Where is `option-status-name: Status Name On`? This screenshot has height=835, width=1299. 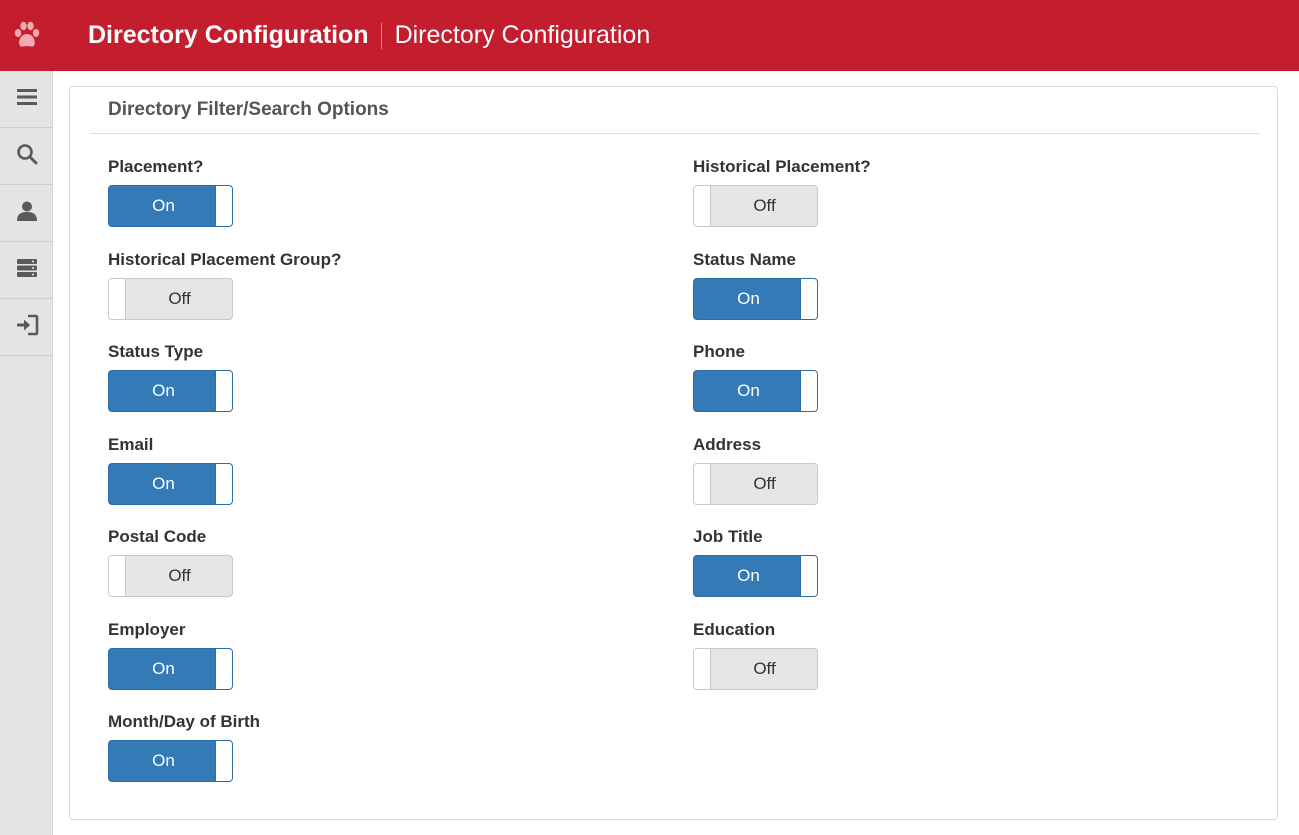 option-status-name: Status Name On is located at coordinates (893, 284).